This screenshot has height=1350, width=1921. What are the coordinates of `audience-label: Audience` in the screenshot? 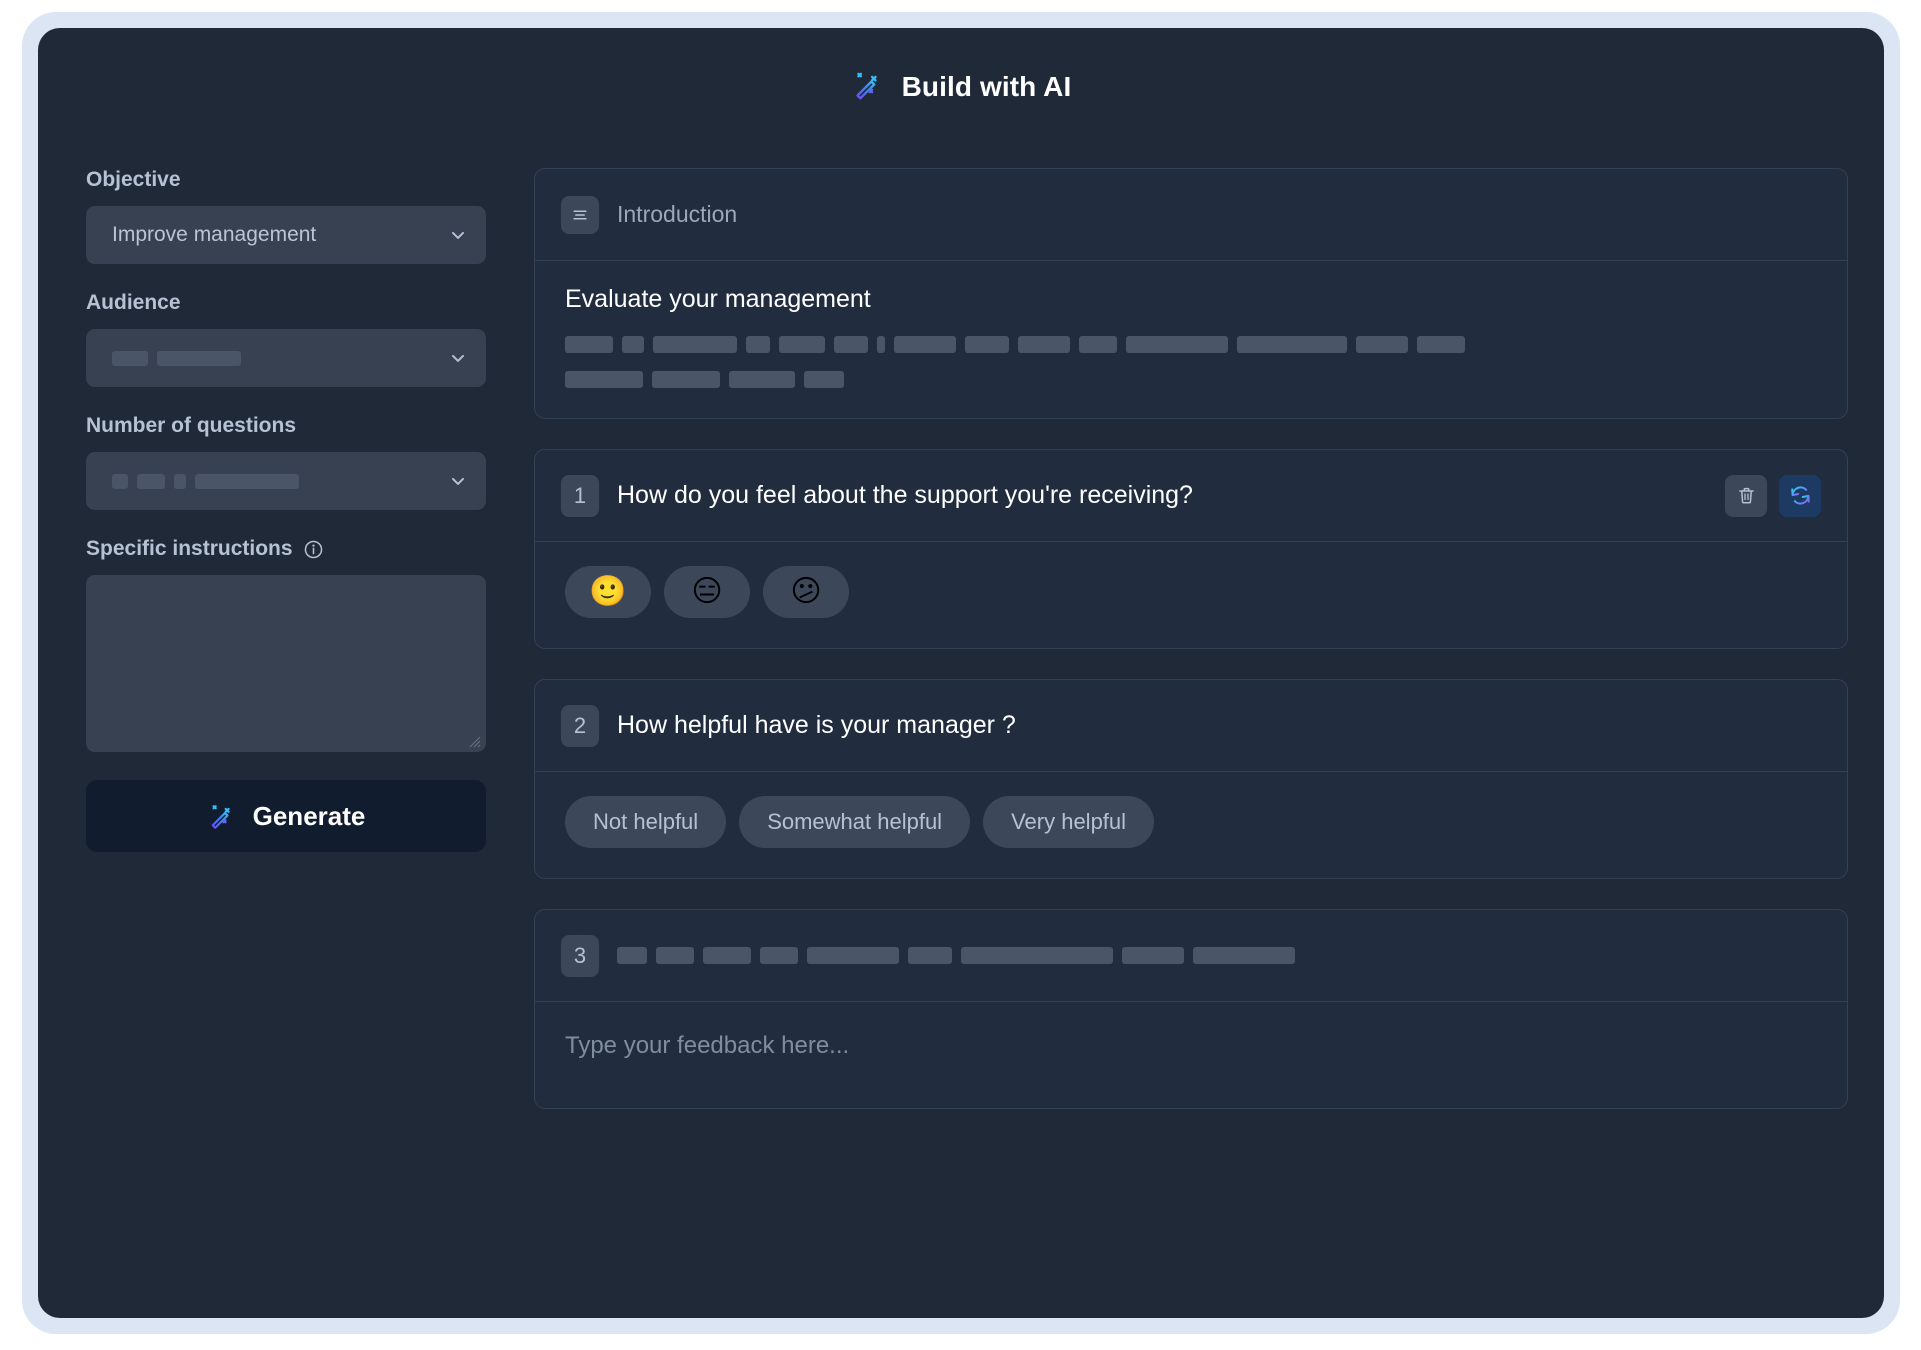 It's located at (133, 302).